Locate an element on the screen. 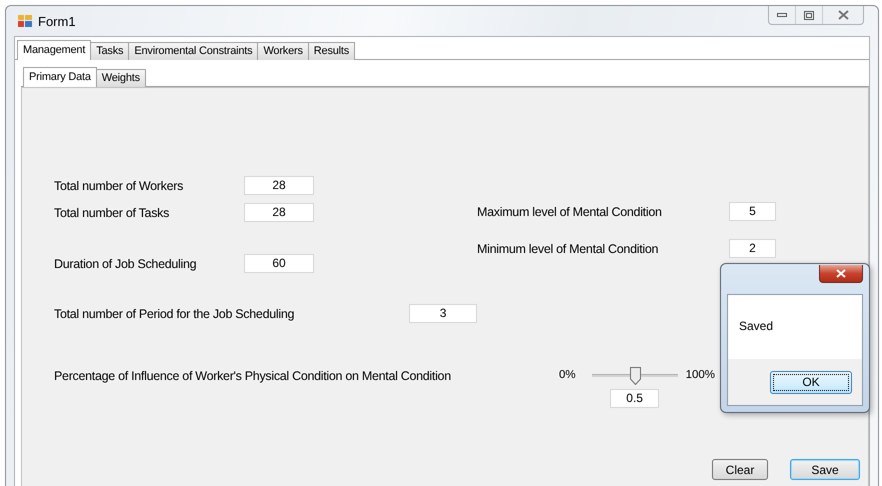  maximize-icon is located at coordinates (809, 15).